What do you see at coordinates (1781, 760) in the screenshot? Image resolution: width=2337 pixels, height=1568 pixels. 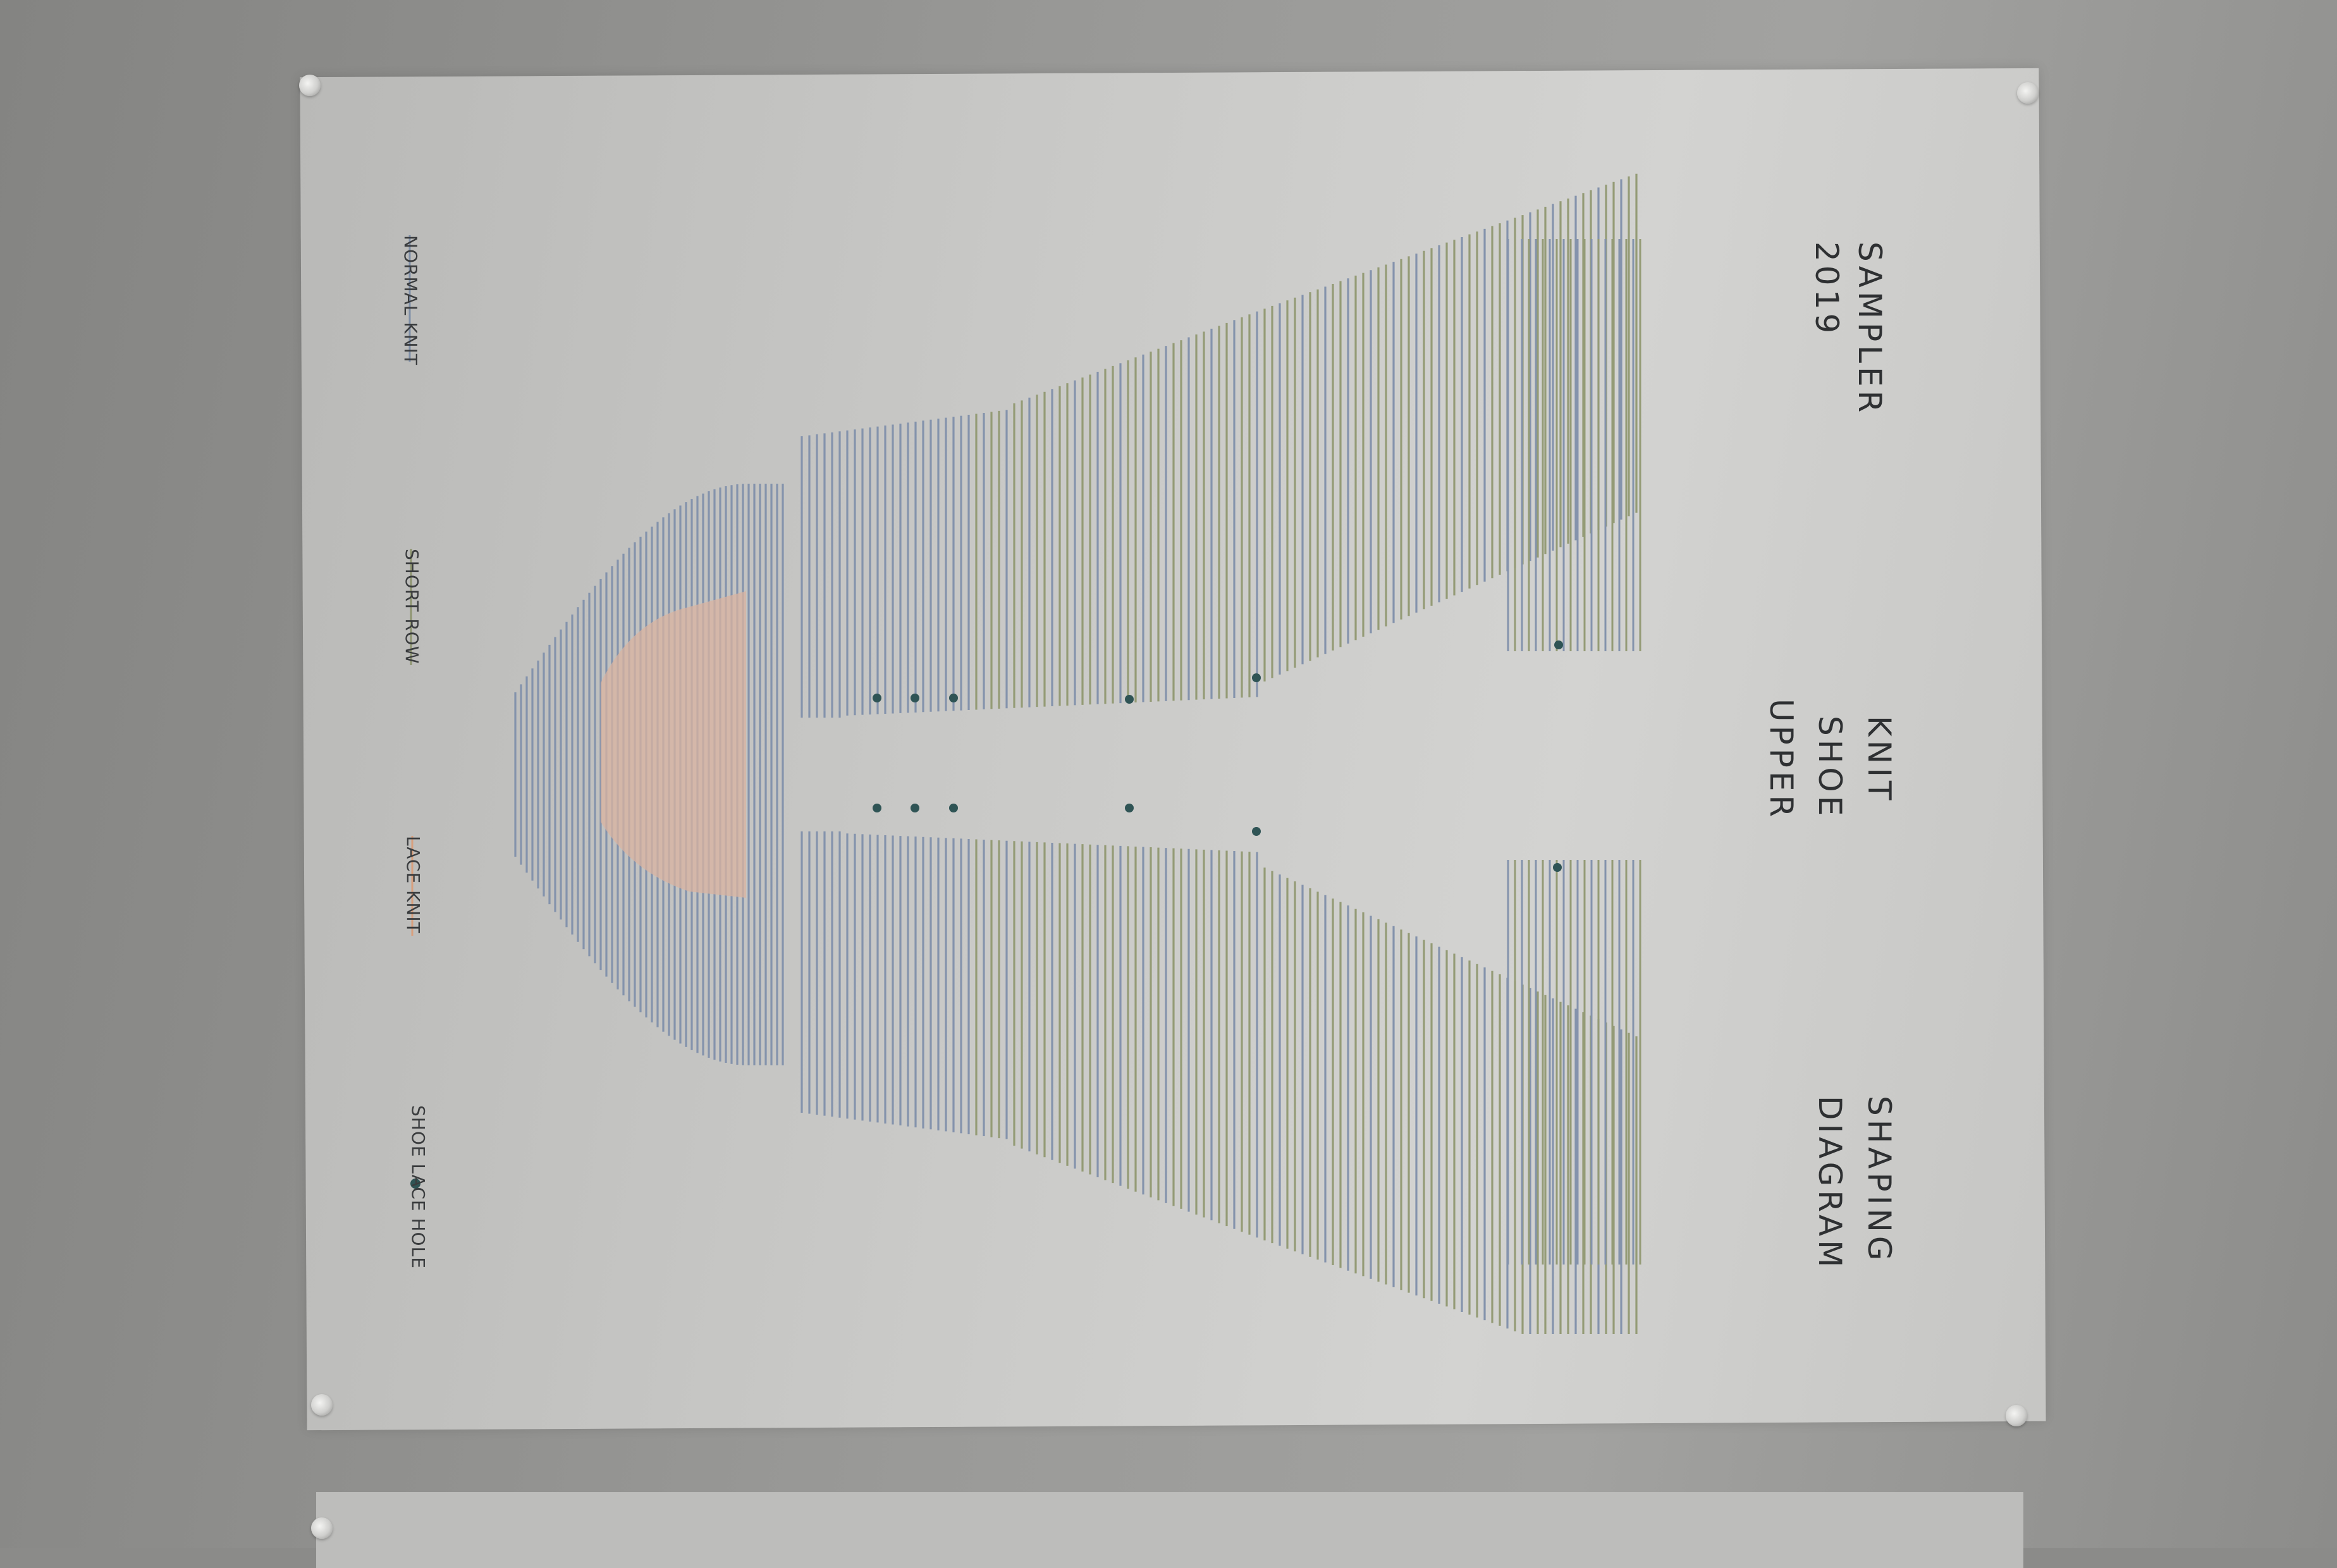 I see `header-upper: UPPER` at bounding box center [1781, 760].